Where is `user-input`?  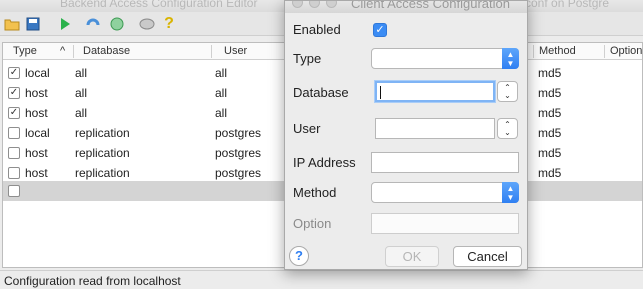 user-input is located at coordinates (435, 128).